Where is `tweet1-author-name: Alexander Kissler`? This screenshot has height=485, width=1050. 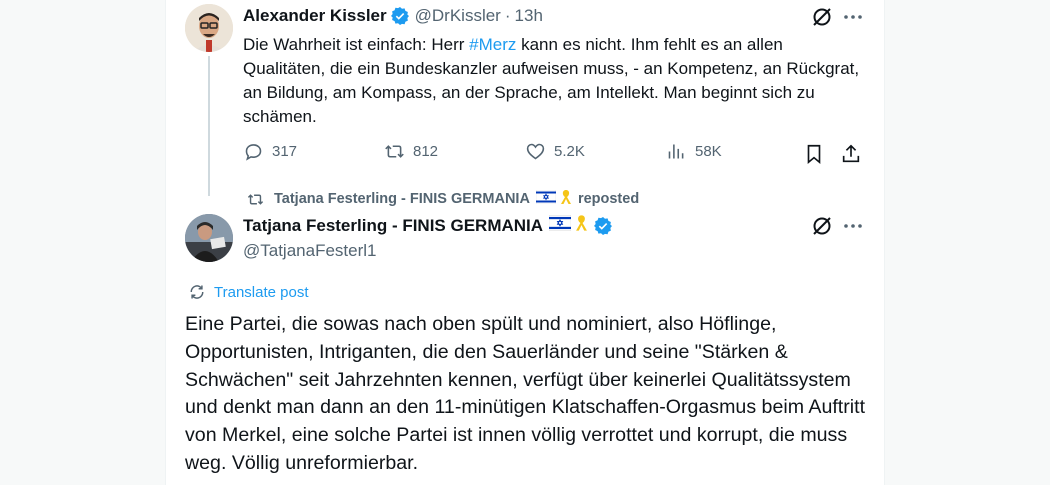 tweet1-author-name: Alexander Kissler is located at coordinates (315, 16).